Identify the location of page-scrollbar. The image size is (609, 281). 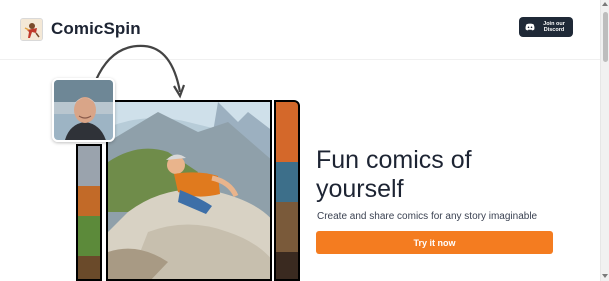
(604, 140).